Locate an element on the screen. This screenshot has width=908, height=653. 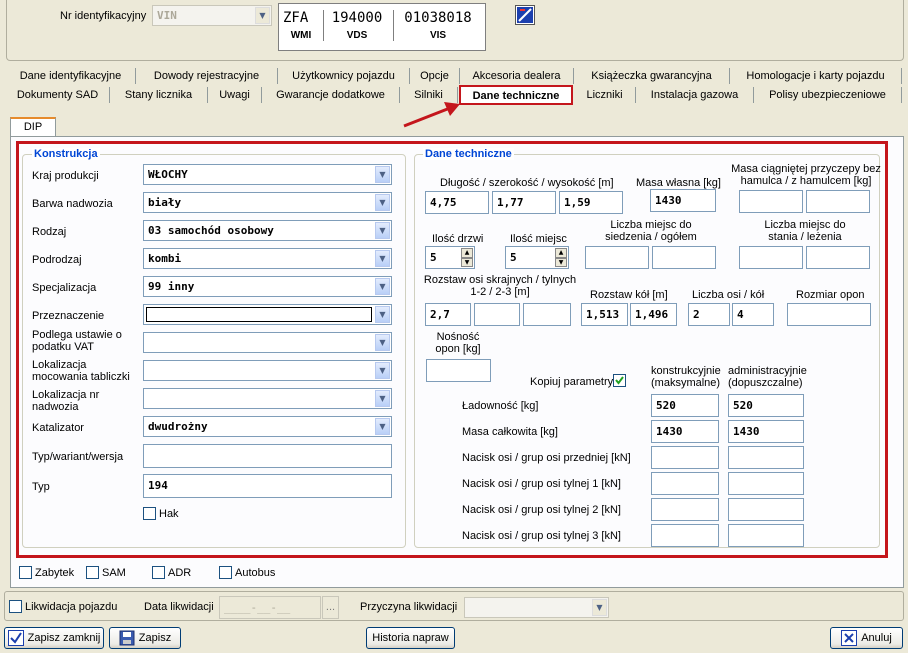
nacisk-tyl3-max-input is located at coordinates (685, 535).